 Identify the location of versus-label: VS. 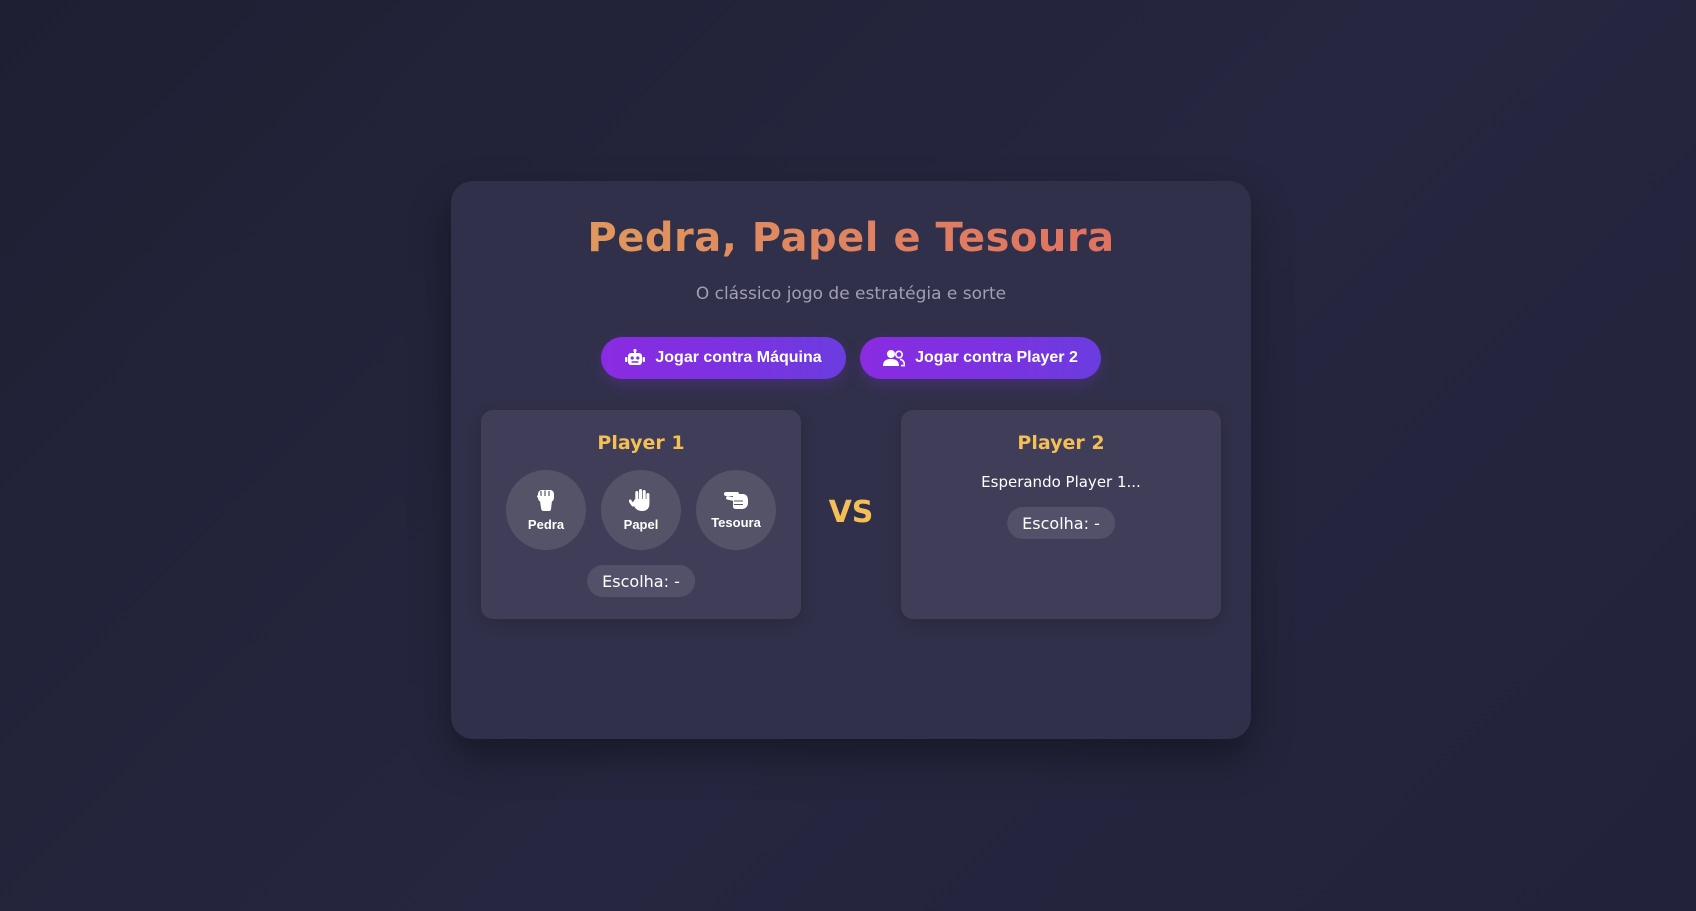
(851, 512).